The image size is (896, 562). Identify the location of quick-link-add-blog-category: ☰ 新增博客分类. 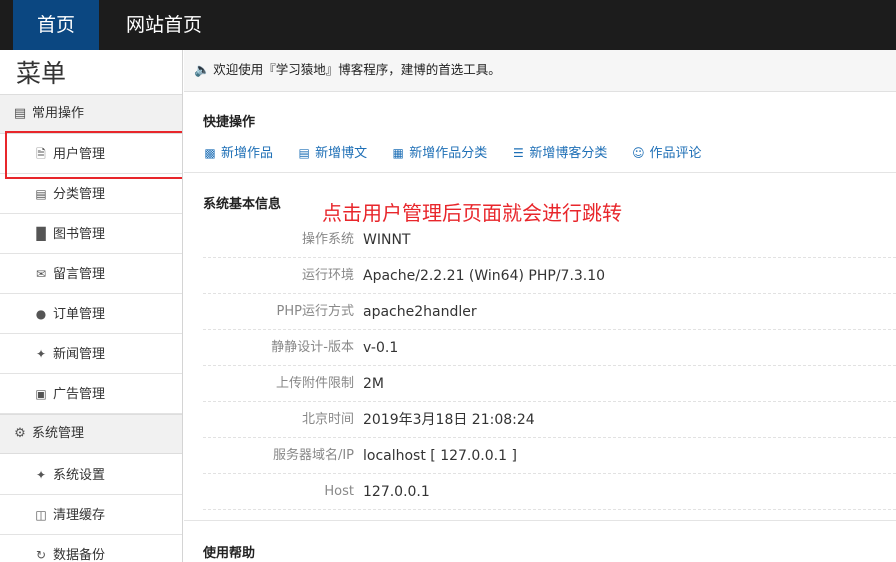
(559, 151).